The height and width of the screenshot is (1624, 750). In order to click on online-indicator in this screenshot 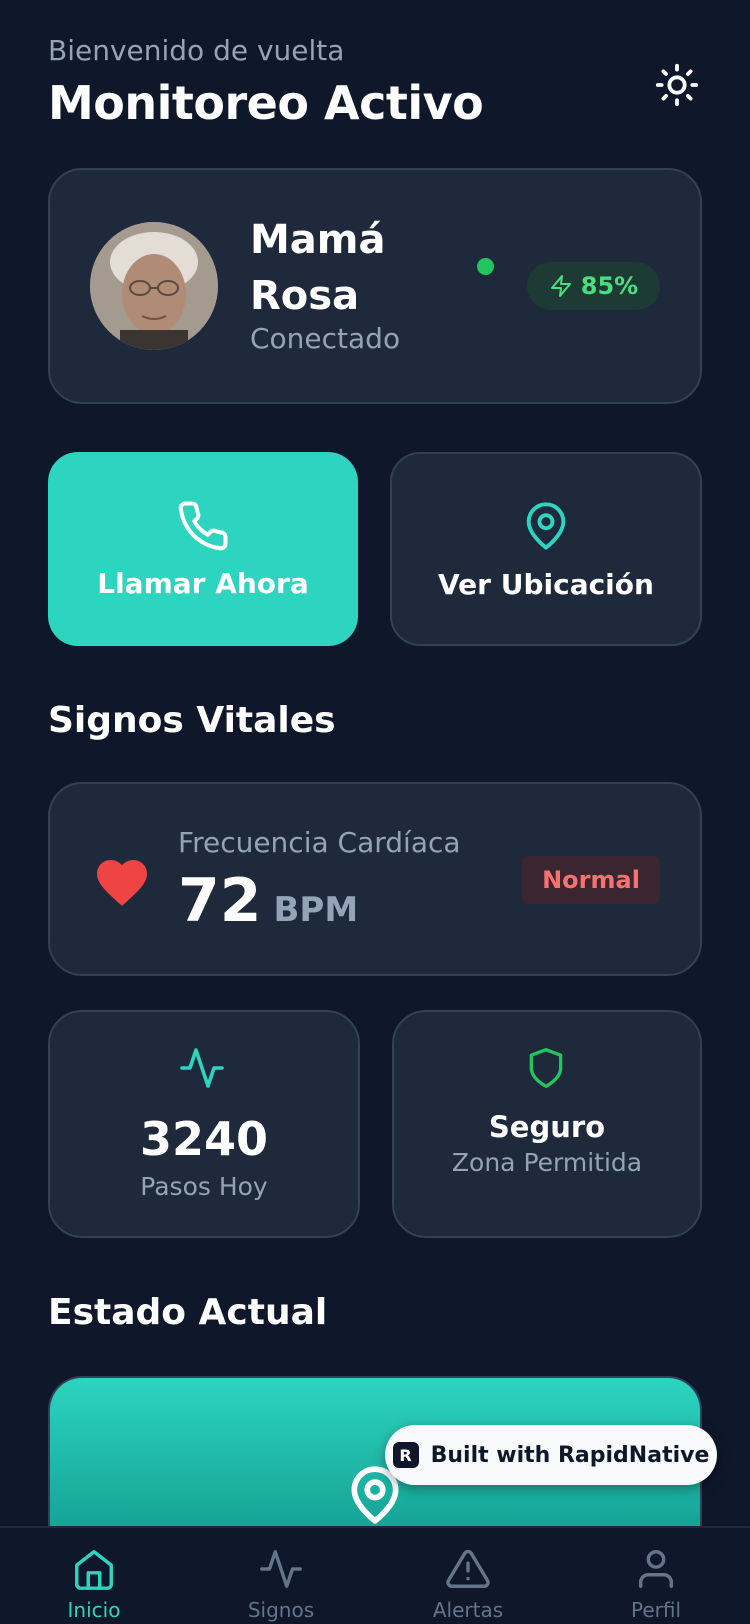, I will do `click(485, 266)`.